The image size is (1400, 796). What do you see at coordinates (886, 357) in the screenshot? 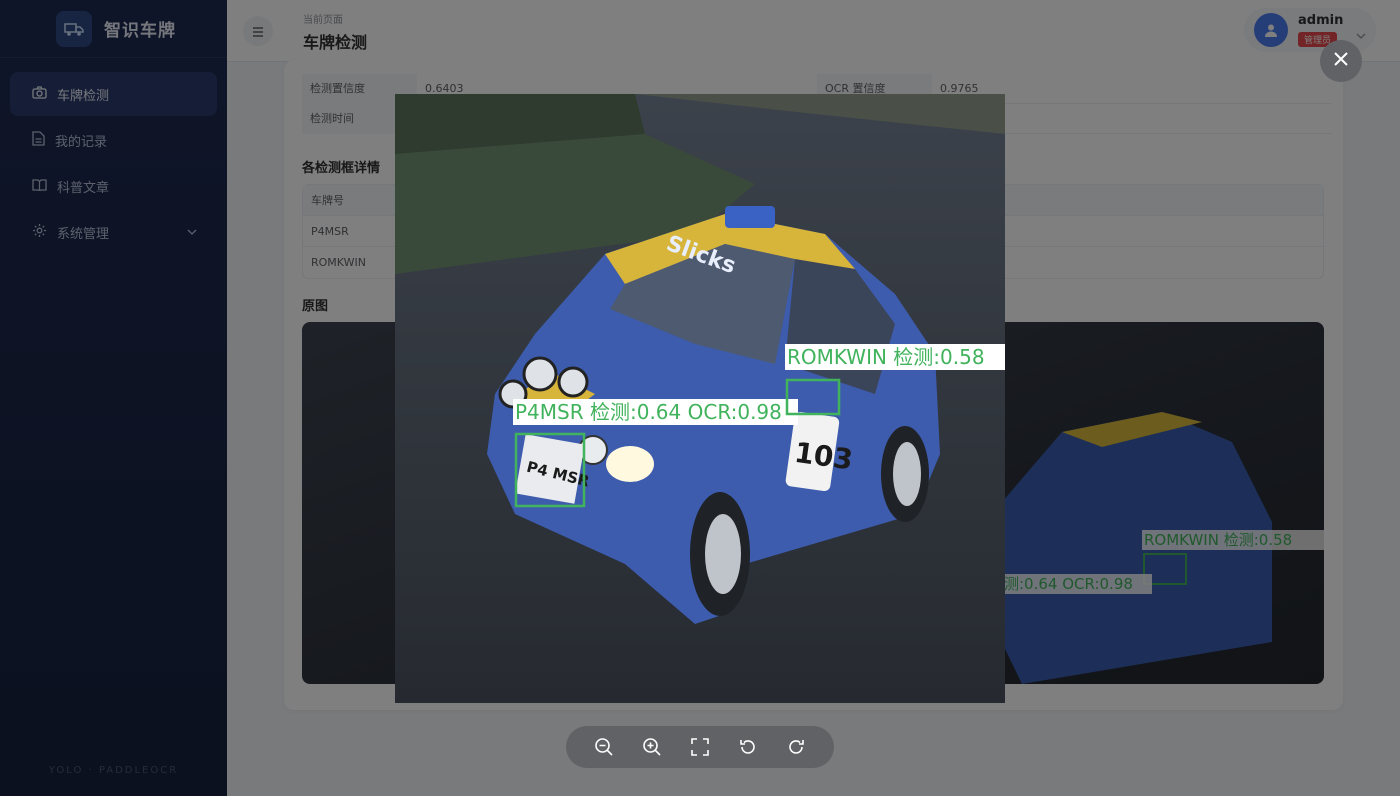
I see `det2-label: ROMKWIN 检测:0.58` at bounding box center [886, 357].